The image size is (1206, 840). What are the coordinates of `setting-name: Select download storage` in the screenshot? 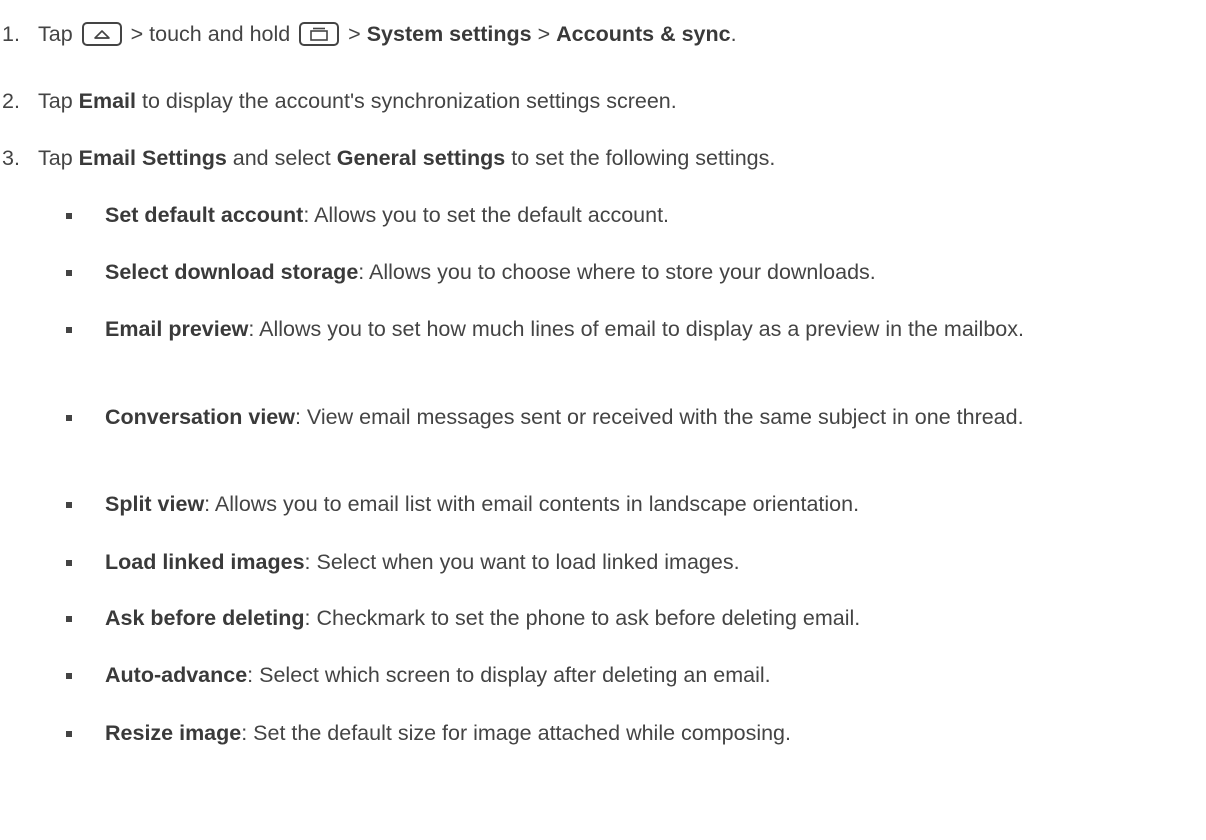 It's located at (232, 272).